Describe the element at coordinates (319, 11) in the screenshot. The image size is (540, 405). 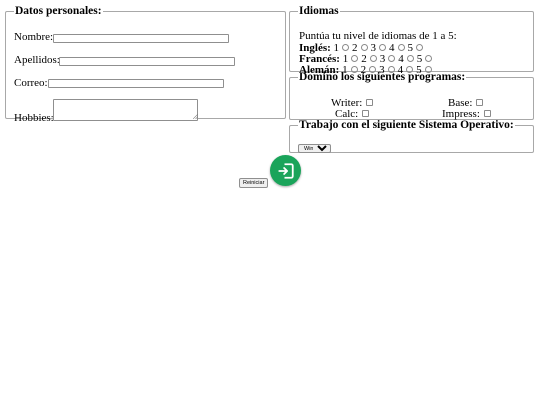
I see `idiomas-legend: Idiomas` at that location.